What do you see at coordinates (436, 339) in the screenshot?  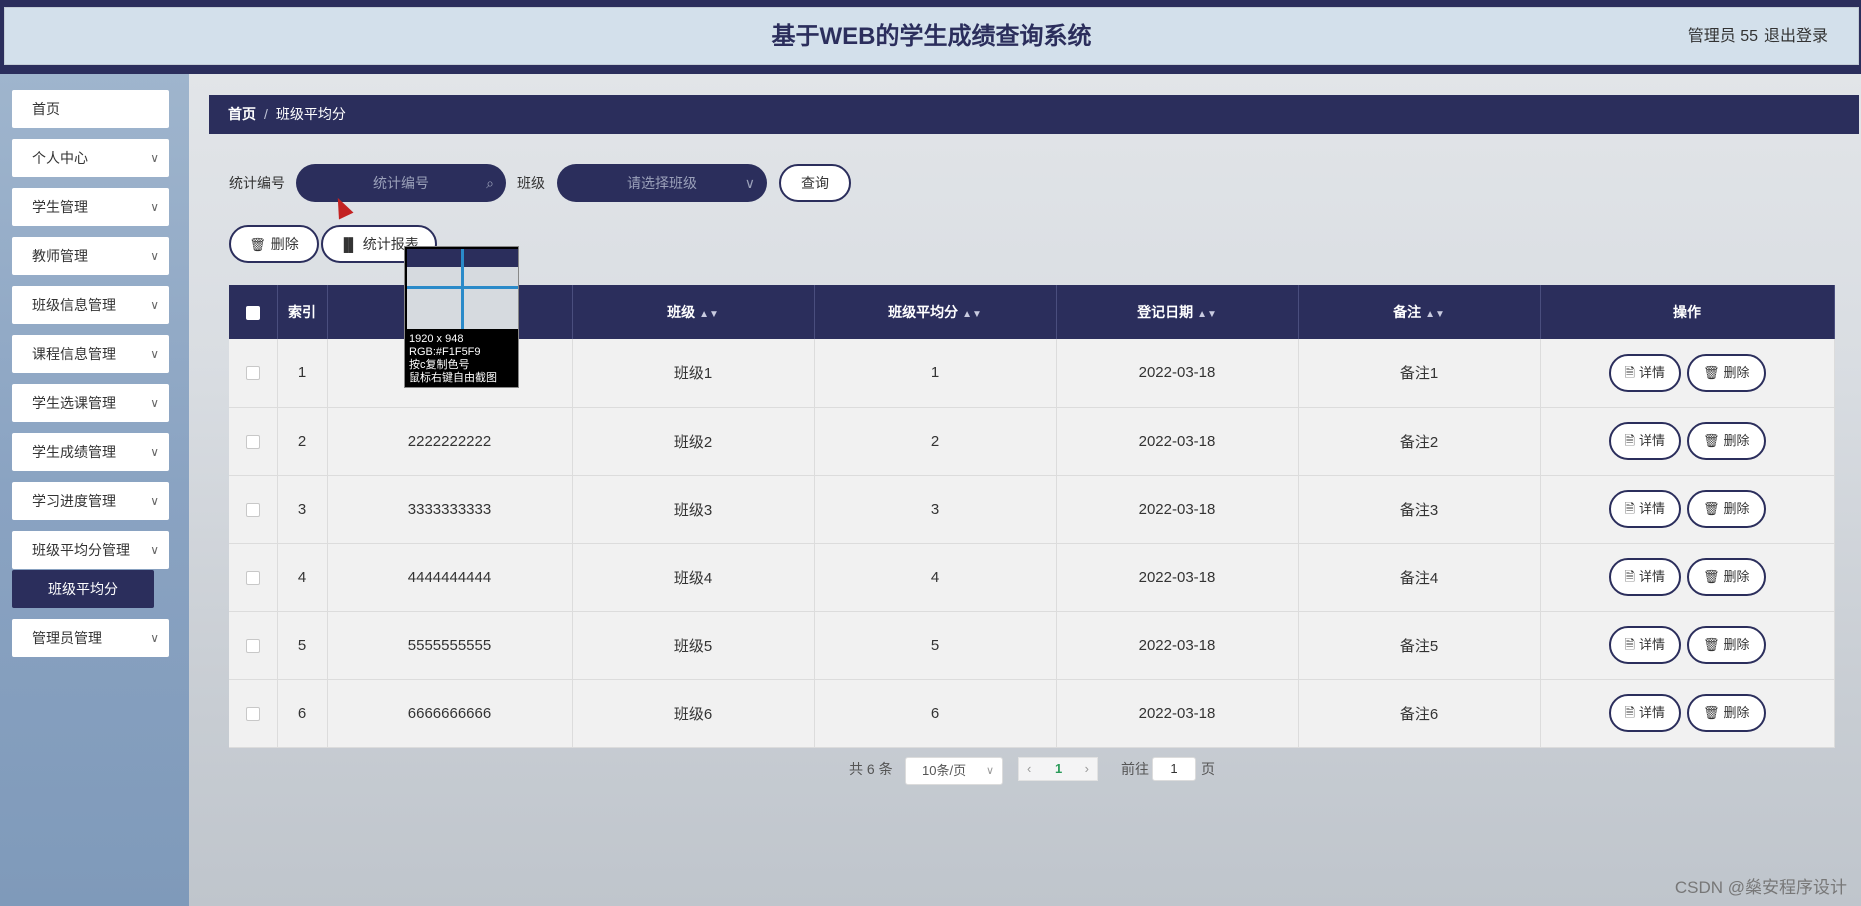 I see `magnifier-size: 1920 x 948` at bounding box center [436, 339].